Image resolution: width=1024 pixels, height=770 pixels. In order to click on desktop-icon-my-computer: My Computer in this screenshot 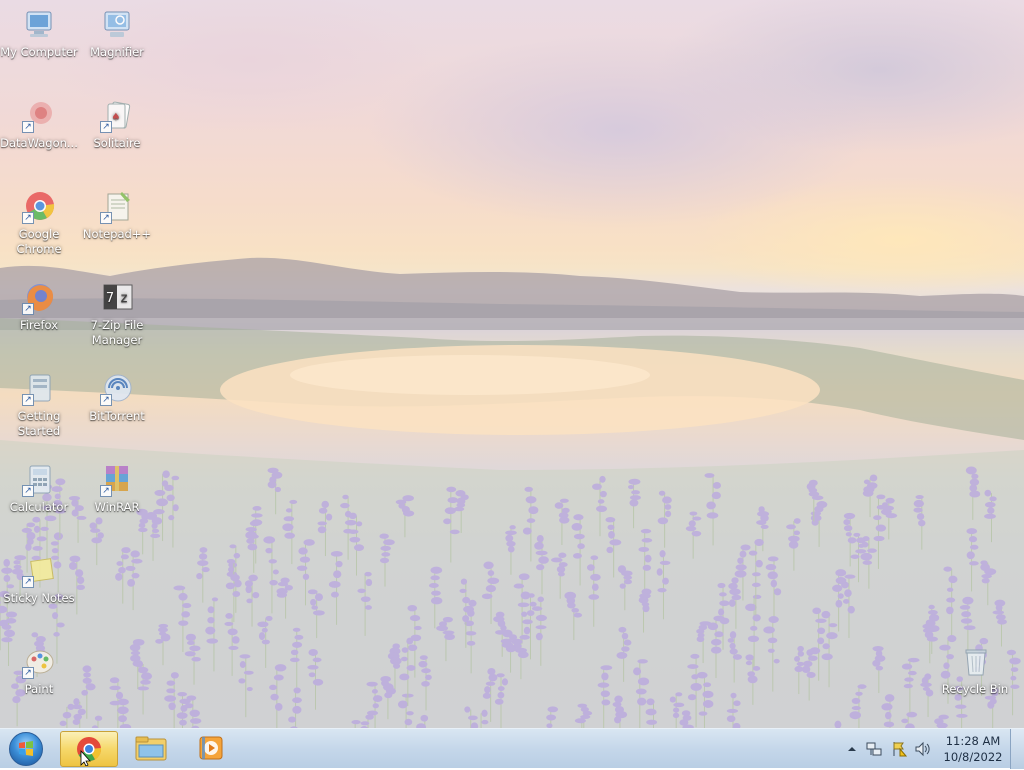, I will do `click(39, 34)`.